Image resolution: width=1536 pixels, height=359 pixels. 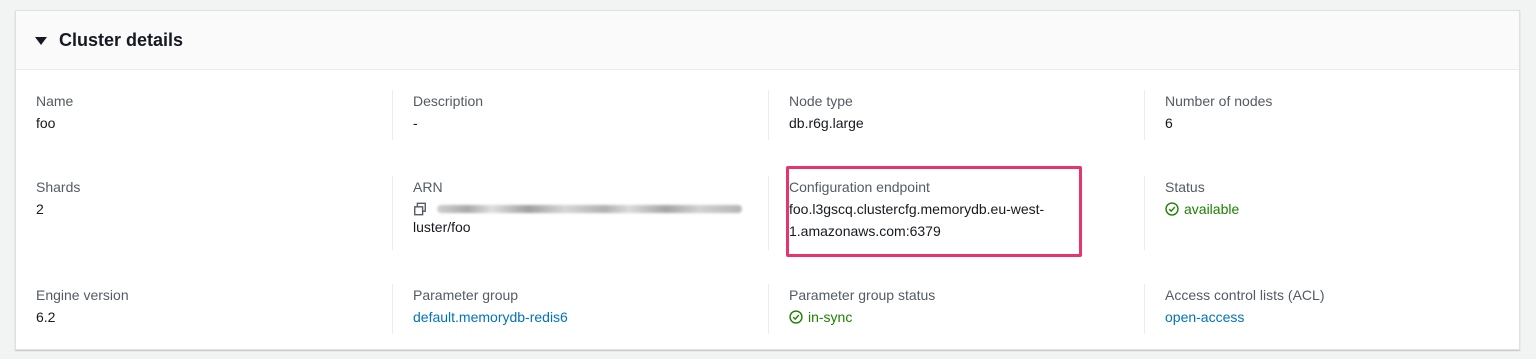 I want to click on arn-value-suffix: luster/foo, so click(x=442, y=227).